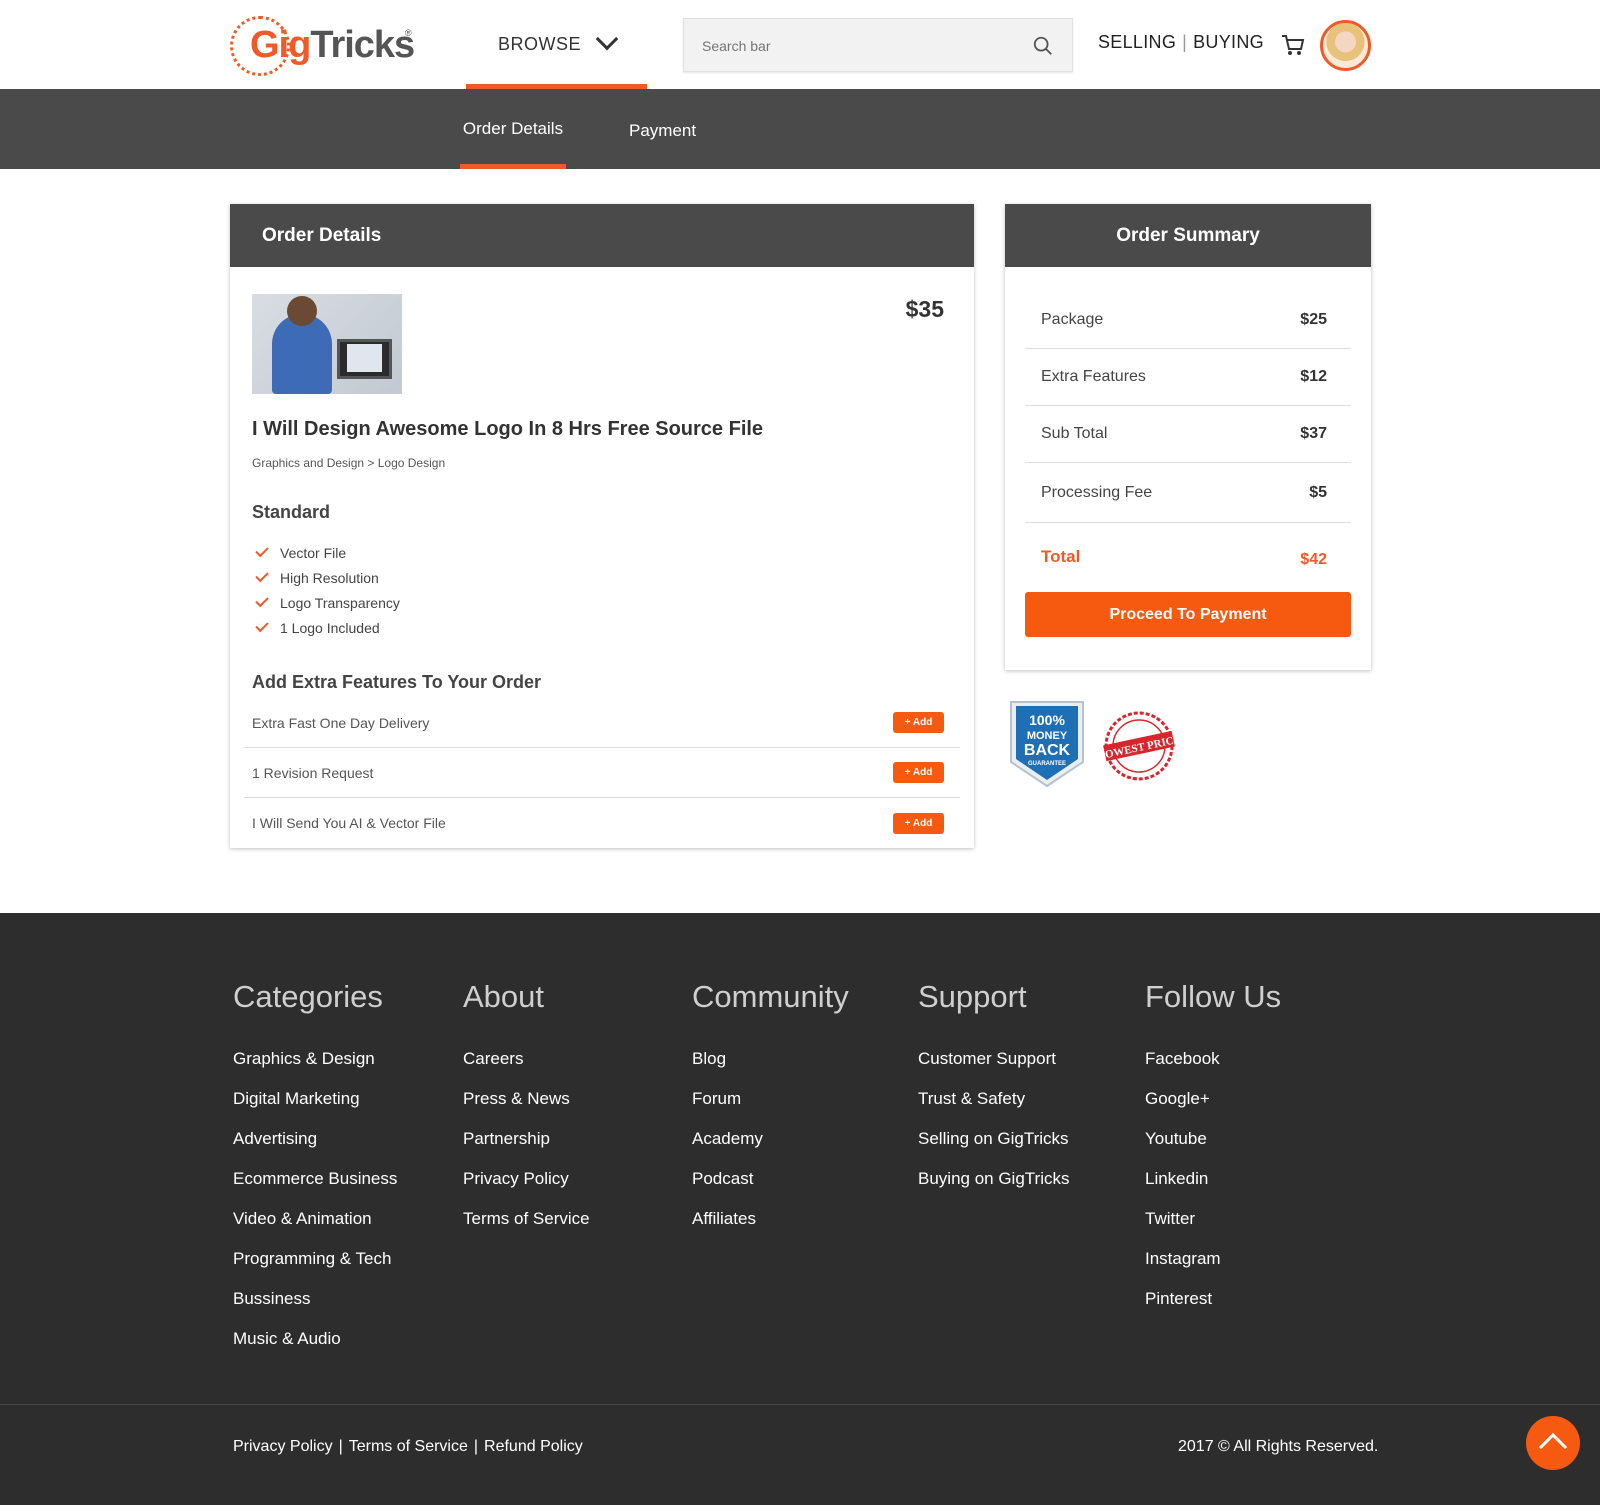  I want to click on footer-link: Programming & Tech, so click(315, 1269).